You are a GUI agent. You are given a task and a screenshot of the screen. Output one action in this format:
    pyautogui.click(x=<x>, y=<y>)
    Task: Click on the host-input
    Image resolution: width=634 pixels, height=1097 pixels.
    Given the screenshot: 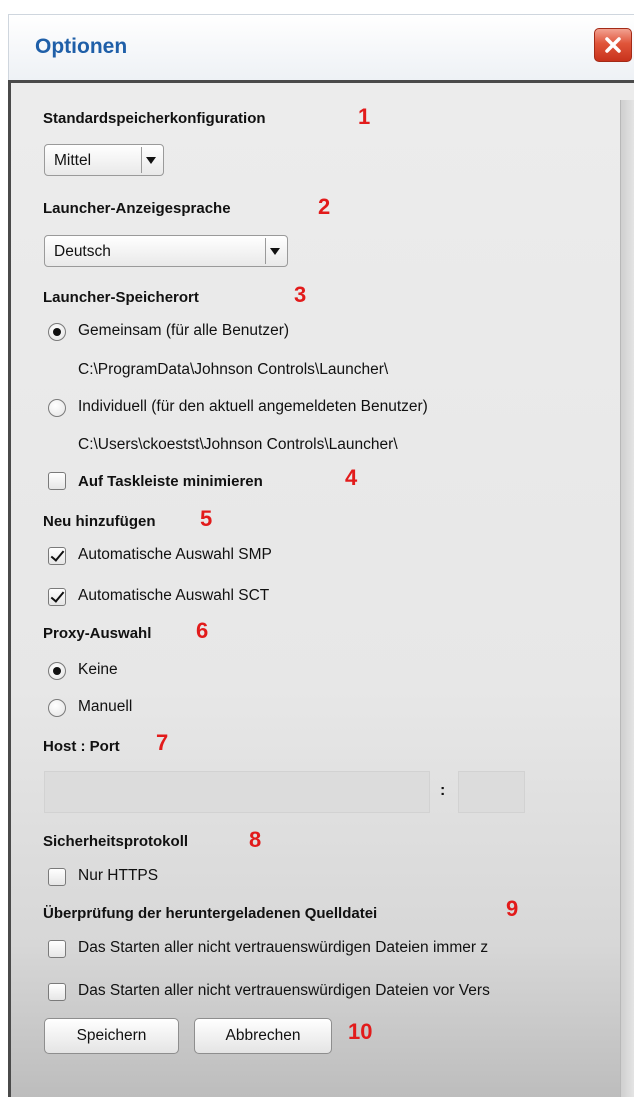 What is the action you would take?
    pyautogui.click(x=237, y=792)
    